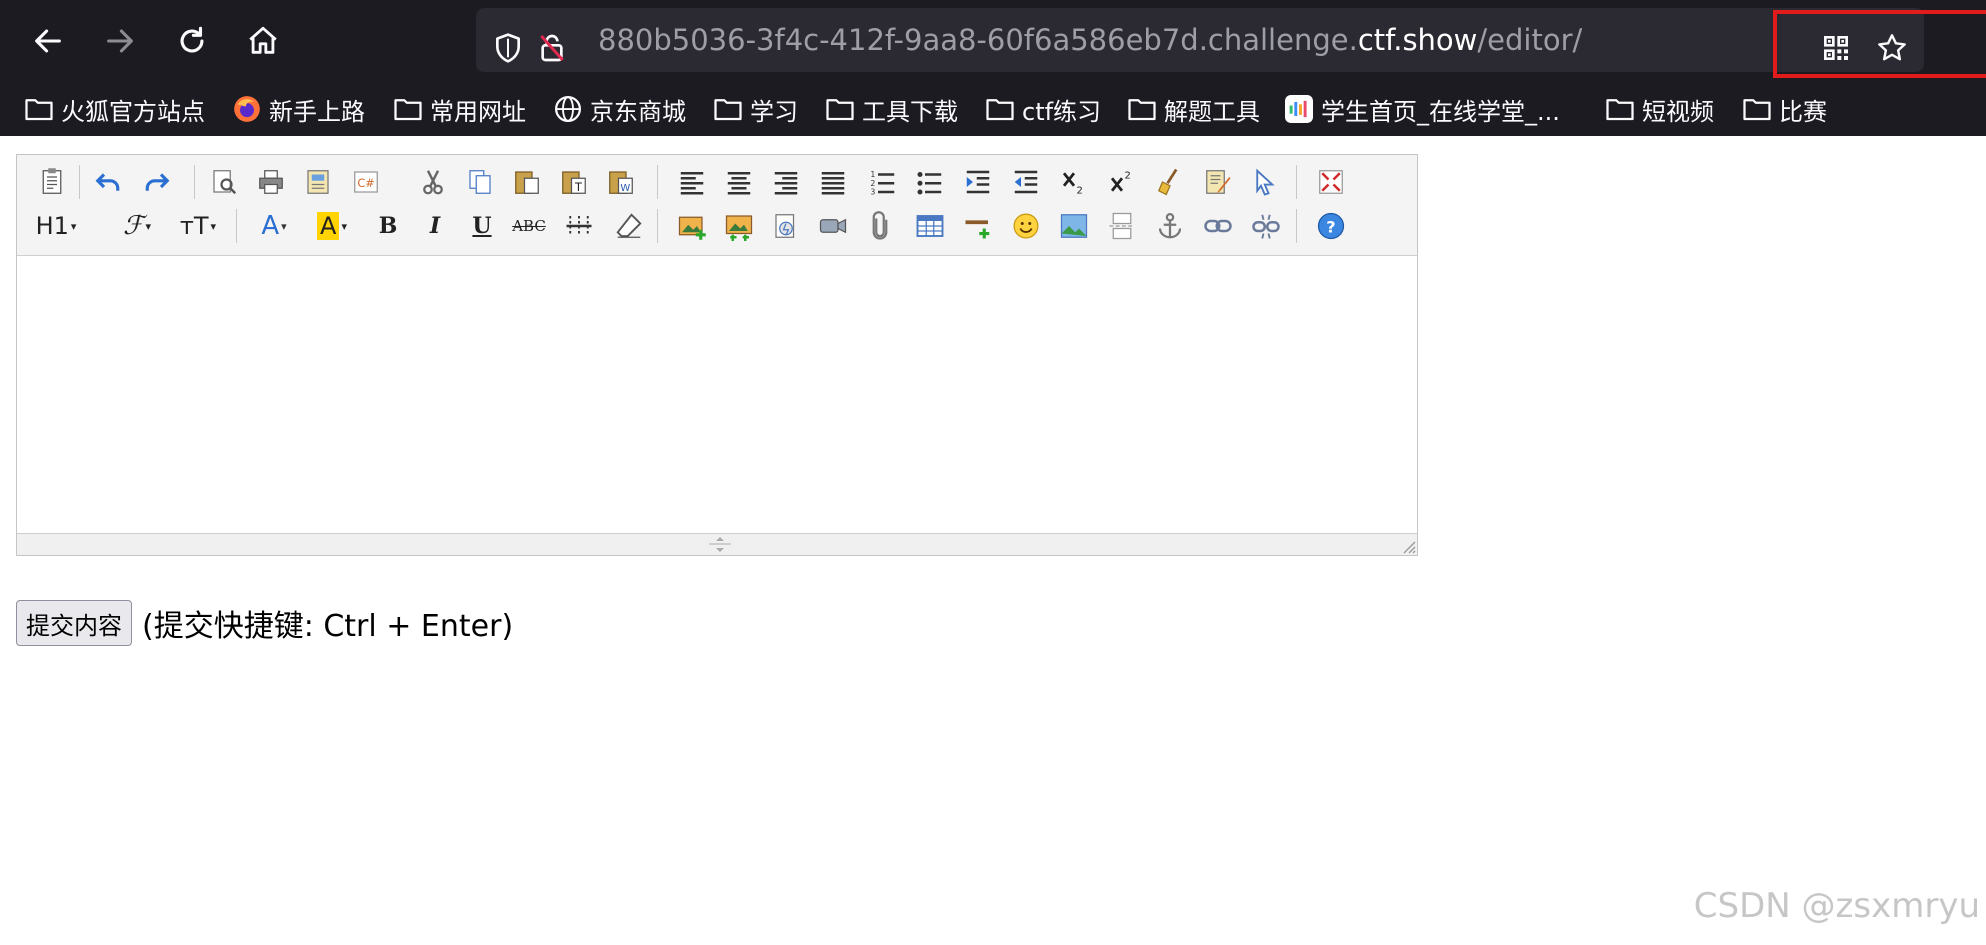 The width and height of the screenshot is (1986, 945). I want to click on font-family-dropdown: ℱ ▾, so click(137, 226).